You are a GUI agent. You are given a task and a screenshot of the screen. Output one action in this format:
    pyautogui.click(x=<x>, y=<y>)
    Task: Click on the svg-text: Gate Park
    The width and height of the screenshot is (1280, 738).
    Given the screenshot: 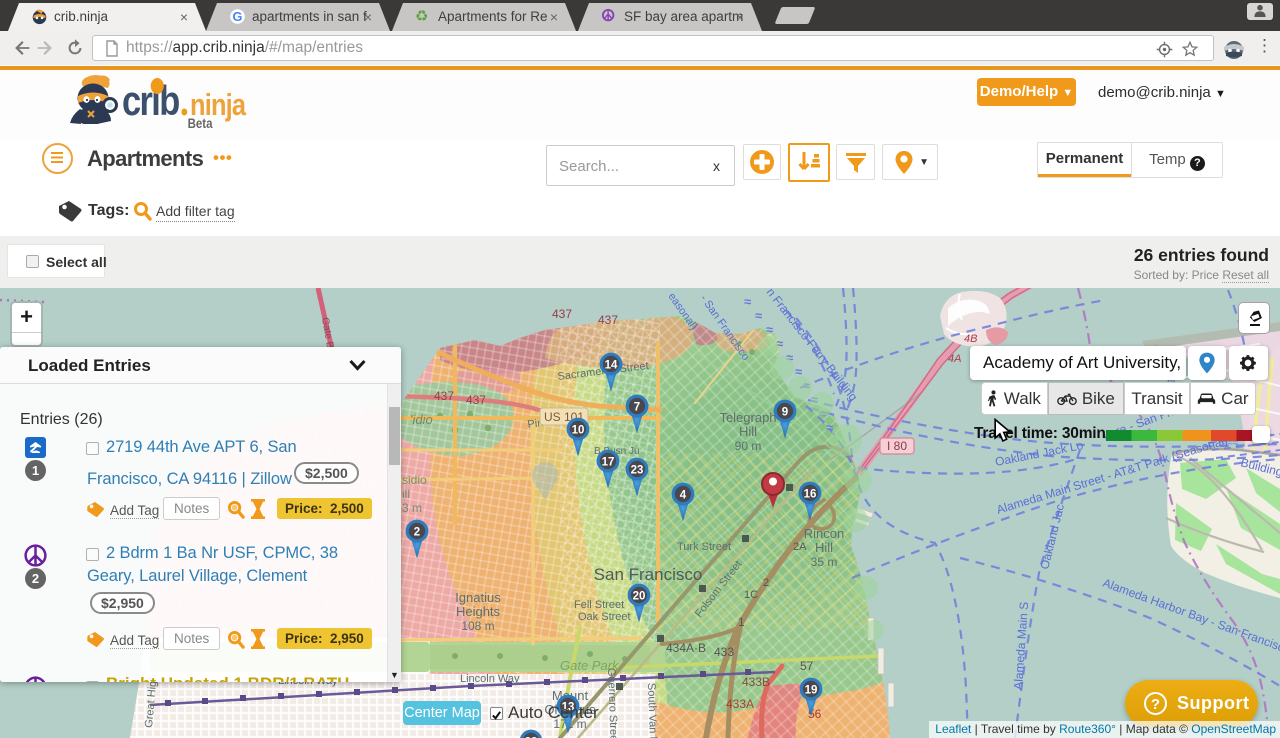 What is the action you would take?
    pyautogui.click(x=590, y=665)
    